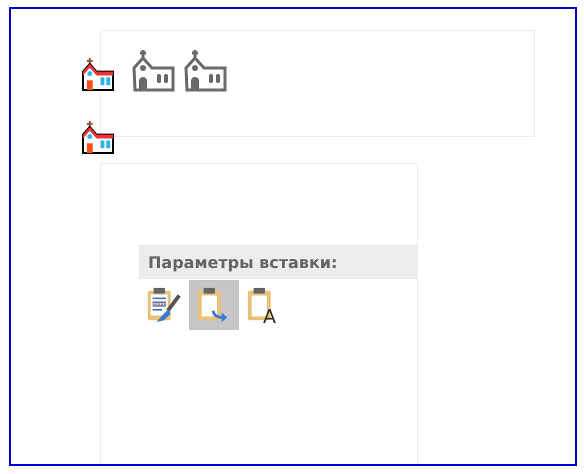 The width and height of the screenshot is (584, 474). What do you see at coordinates (278, 262) in the screenshot?
I see `menu-header: Параметры вставки:` at bounding box center [278, 262].